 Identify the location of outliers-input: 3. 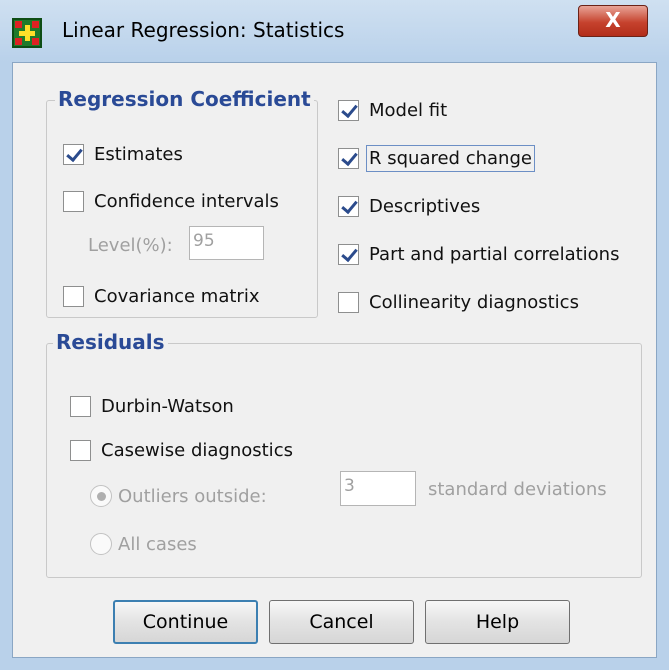
(378, 488).